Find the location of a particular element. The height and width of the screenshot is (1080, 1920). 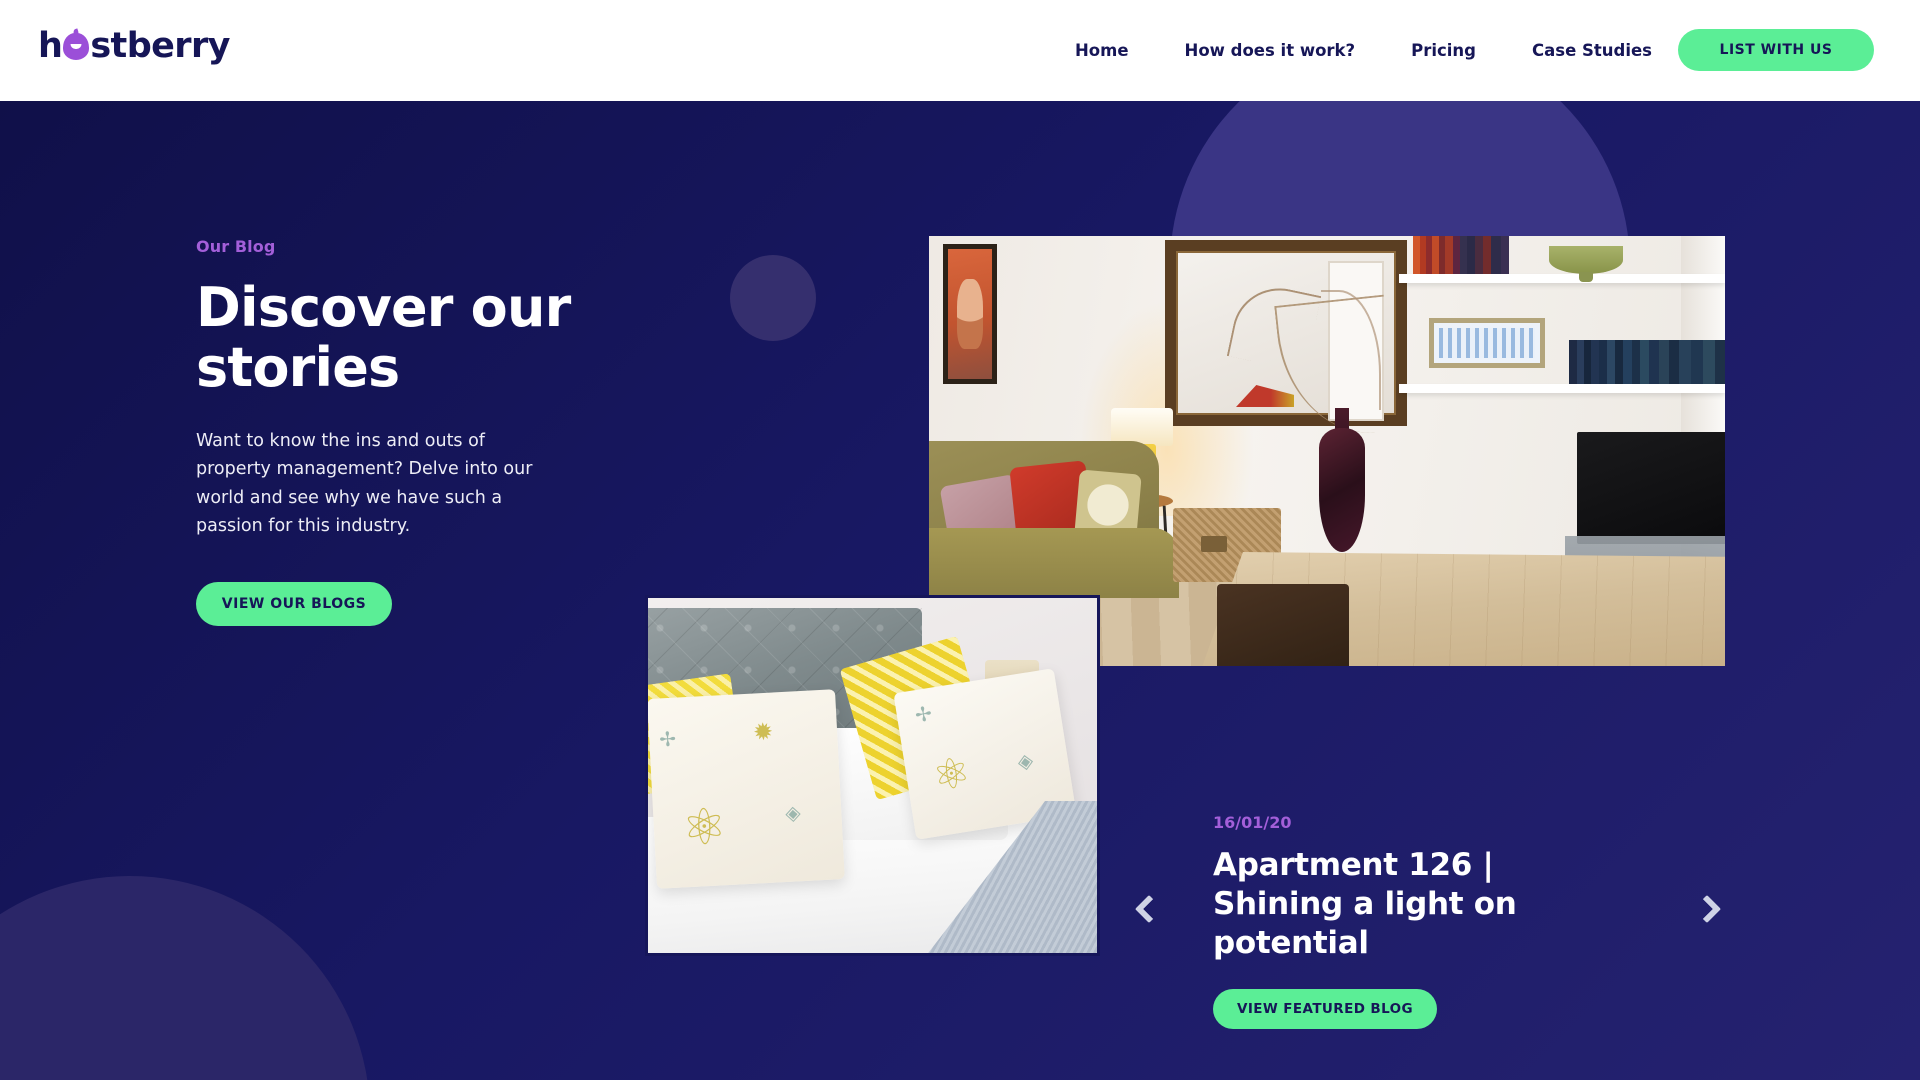

featured-blog-date: 16/01/20 is located at coordinates (1252, 822).